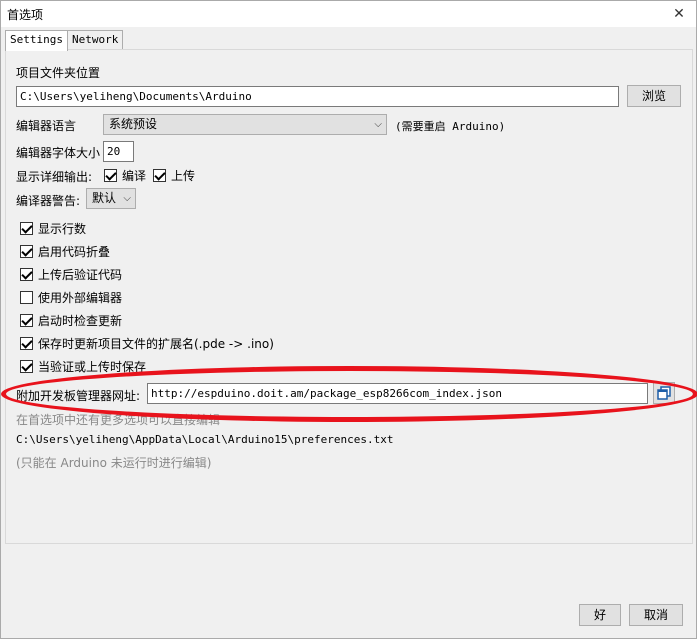  Describe the element at coordinates (80, 275) in the screenshot. I see `option-label: 上传后验证代码` at that location.